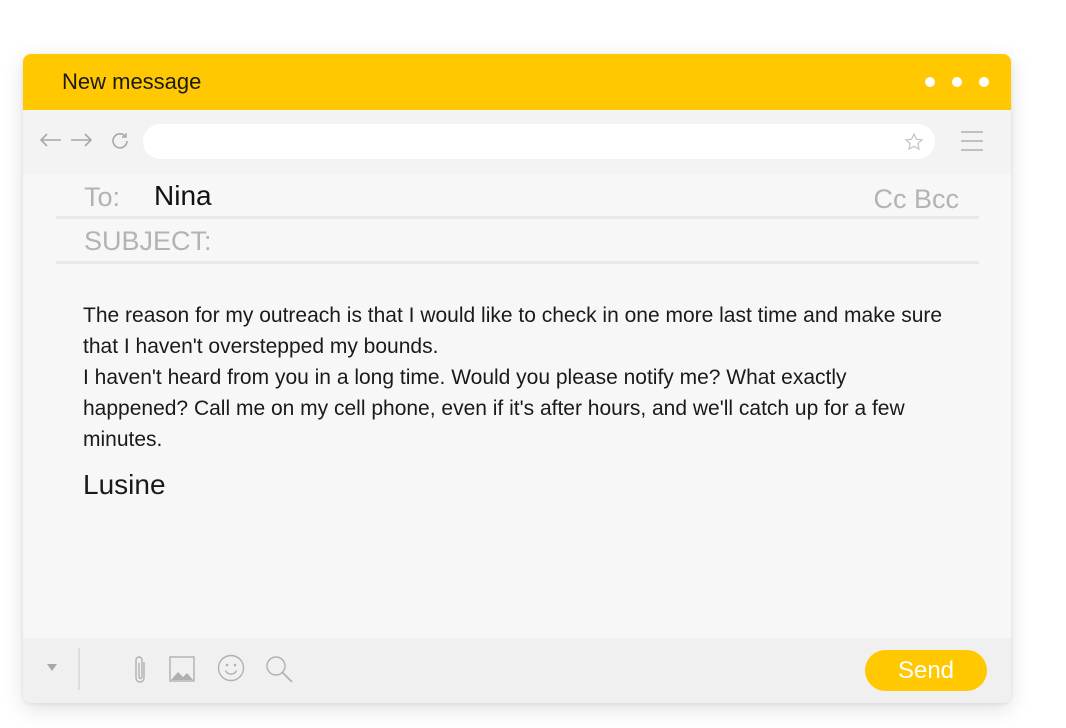  I want to click on menu-icon, so click(972, 141).